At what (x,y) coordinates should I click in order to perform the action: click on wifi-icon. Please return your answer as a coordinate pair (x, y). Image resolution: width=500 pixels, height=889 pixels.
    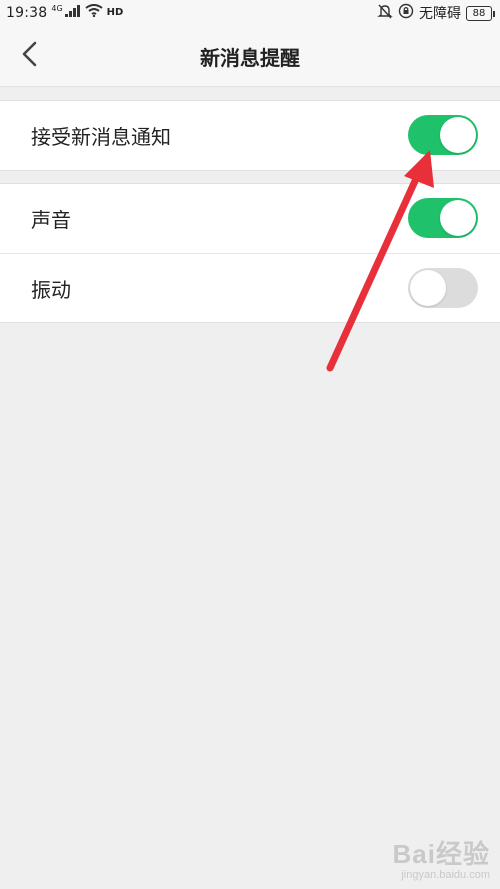
    Looking at the image, I should click on (94, 12).